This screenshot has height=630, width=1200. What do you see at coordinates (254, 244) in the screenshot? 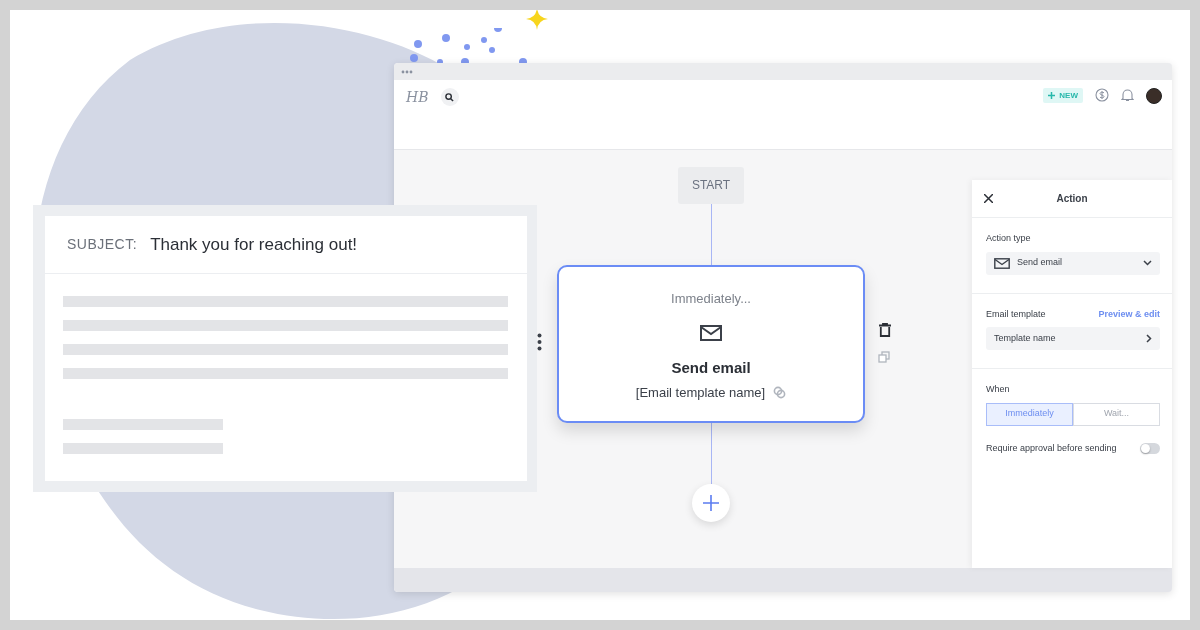
I see `subject-text: Thank you for reaching out!` at bounding box center [254, 244].